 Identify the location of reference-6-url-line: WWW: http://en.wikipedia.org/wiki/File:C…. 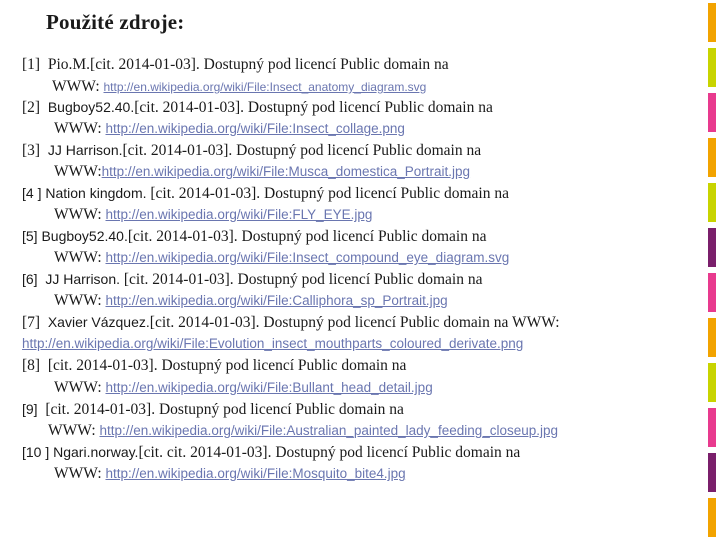
(251, 301).